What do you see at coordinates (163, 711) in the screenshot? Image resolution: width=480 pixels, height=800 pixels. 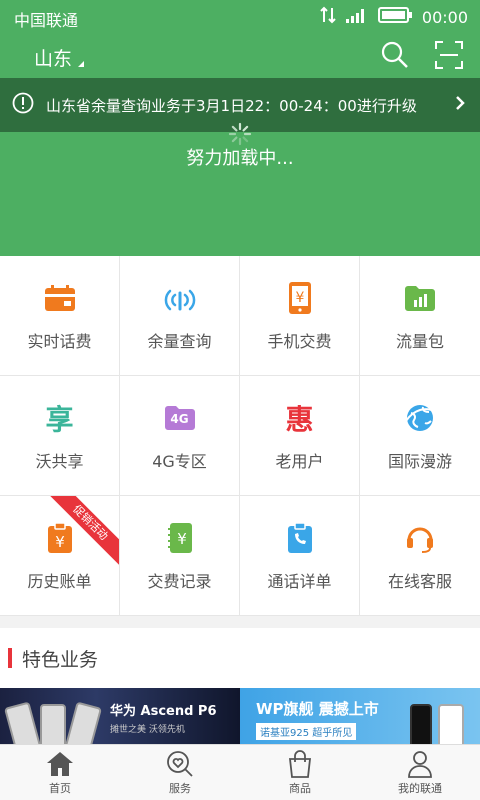 I see `banner-title: 华为 Ascend P6` at bounding box center [163, 711].